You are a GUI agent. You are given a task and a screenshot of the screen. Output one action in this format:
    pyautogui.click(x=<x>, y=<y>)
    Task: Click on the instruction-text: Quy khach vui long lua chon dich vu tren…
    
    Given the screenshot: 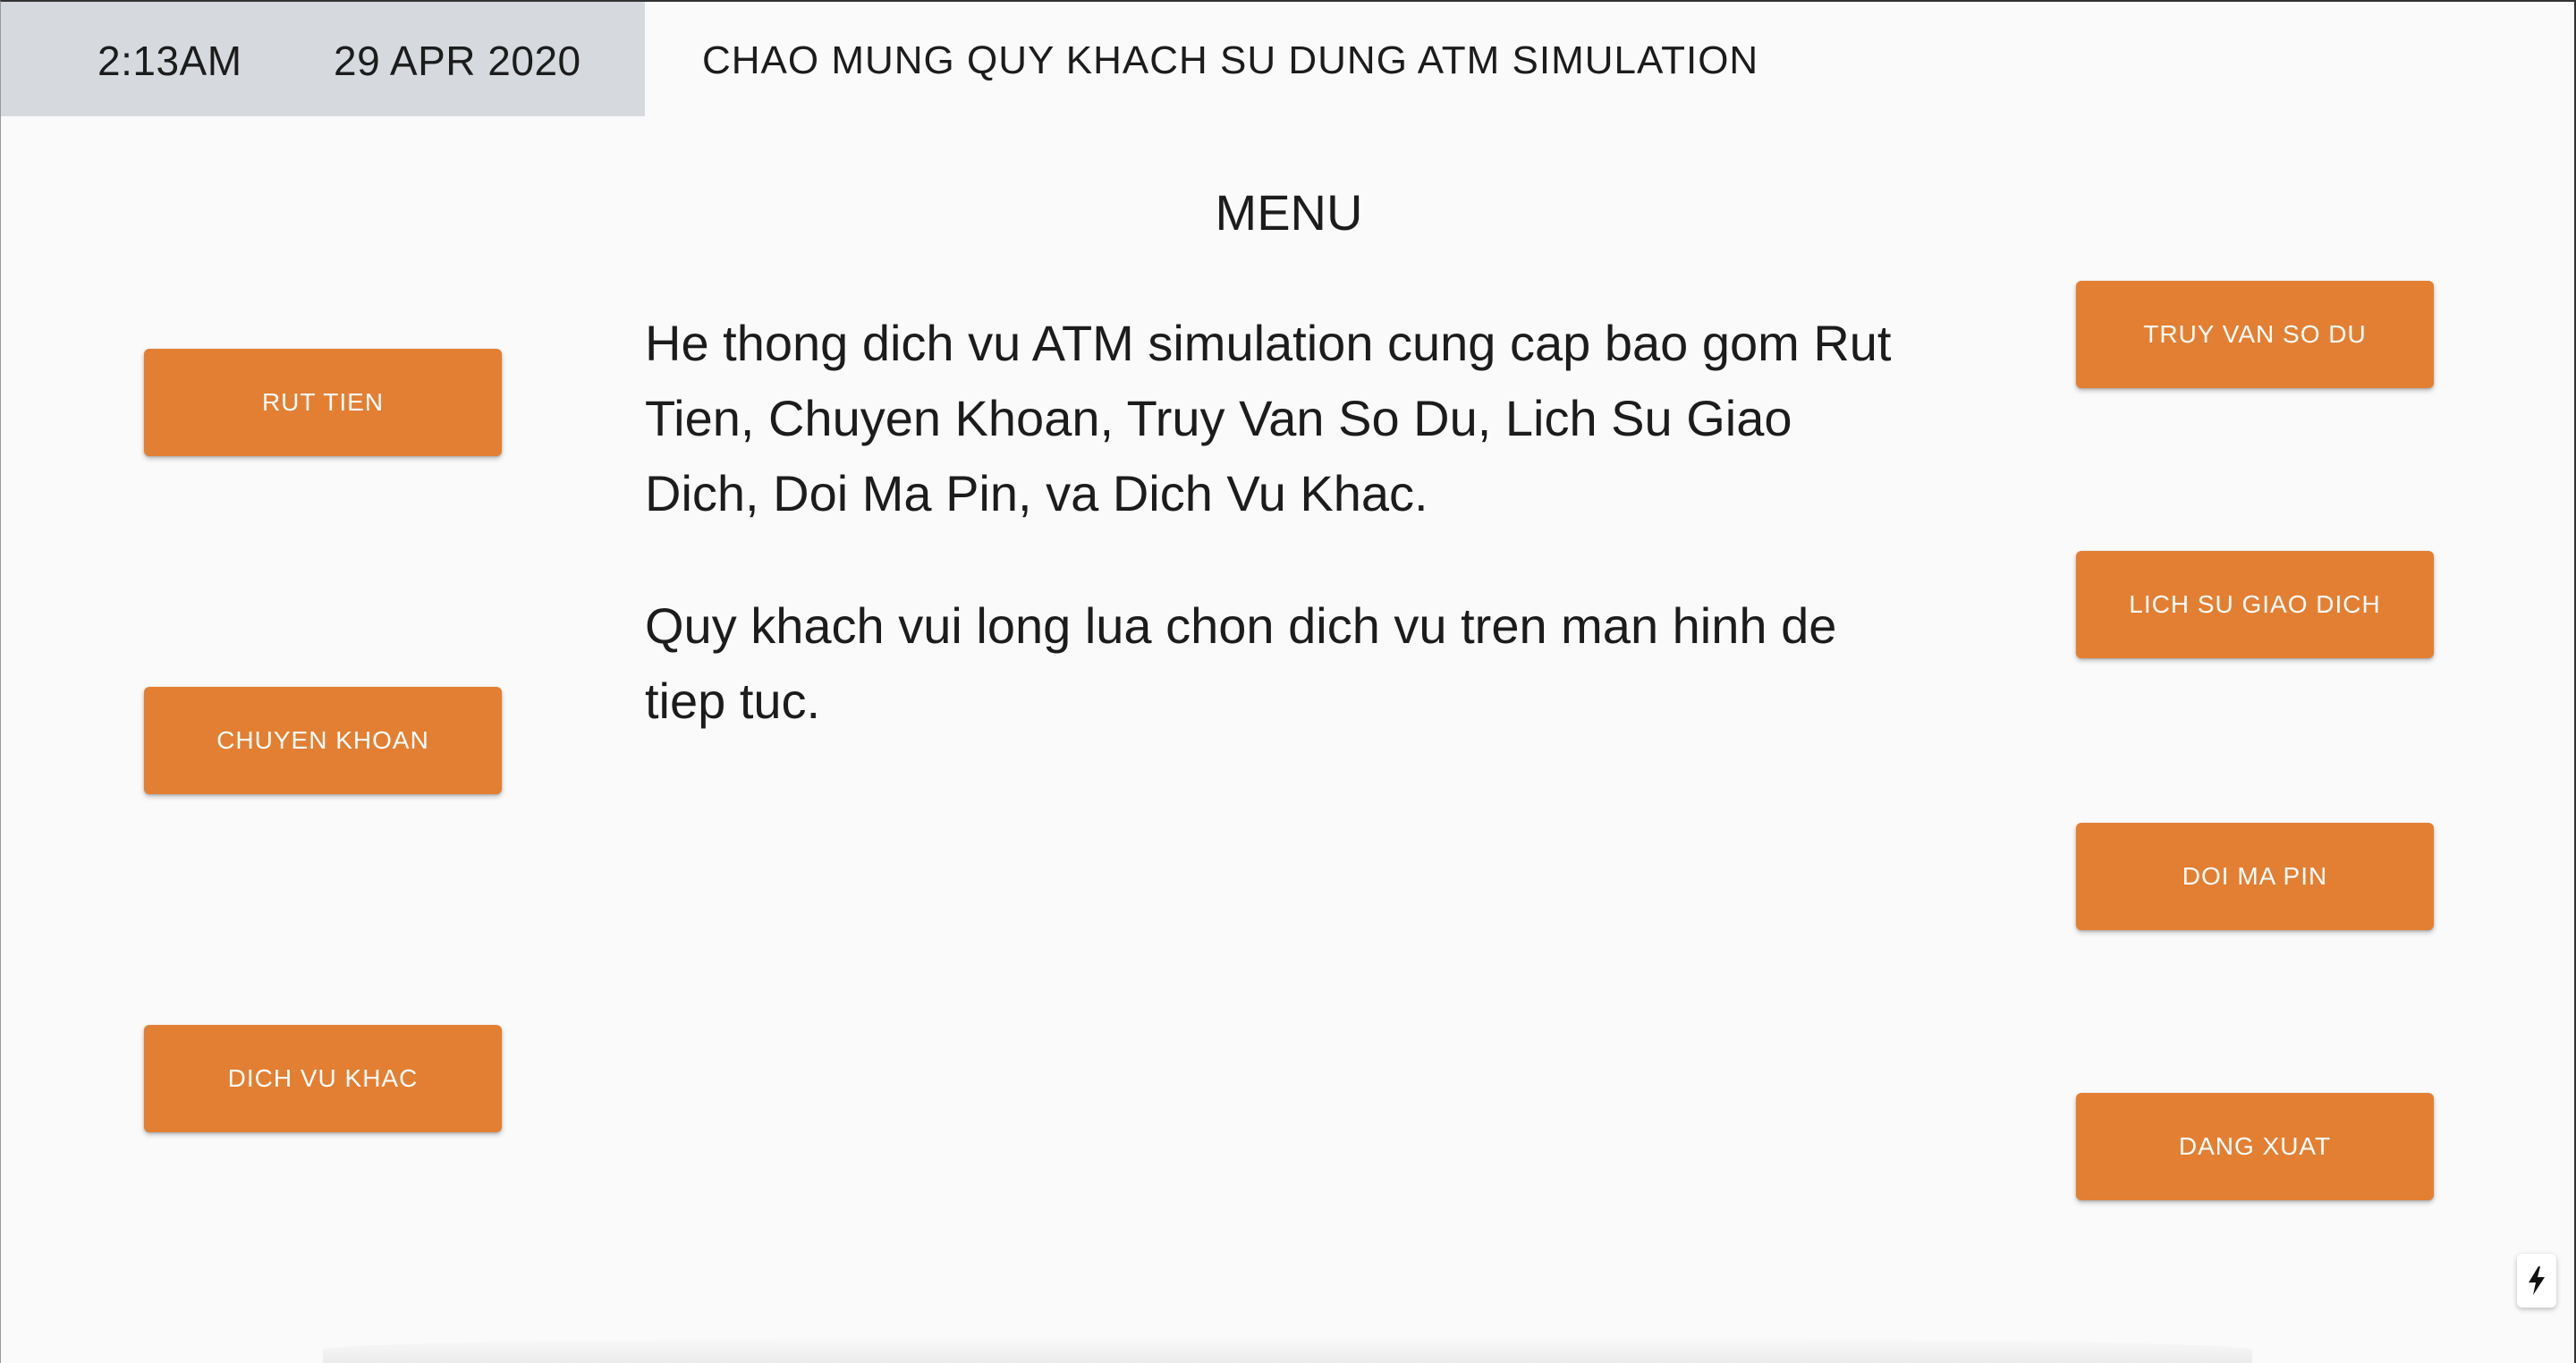 What is the action you would take?
    pyautogui.click(x=1241, y=663)
    